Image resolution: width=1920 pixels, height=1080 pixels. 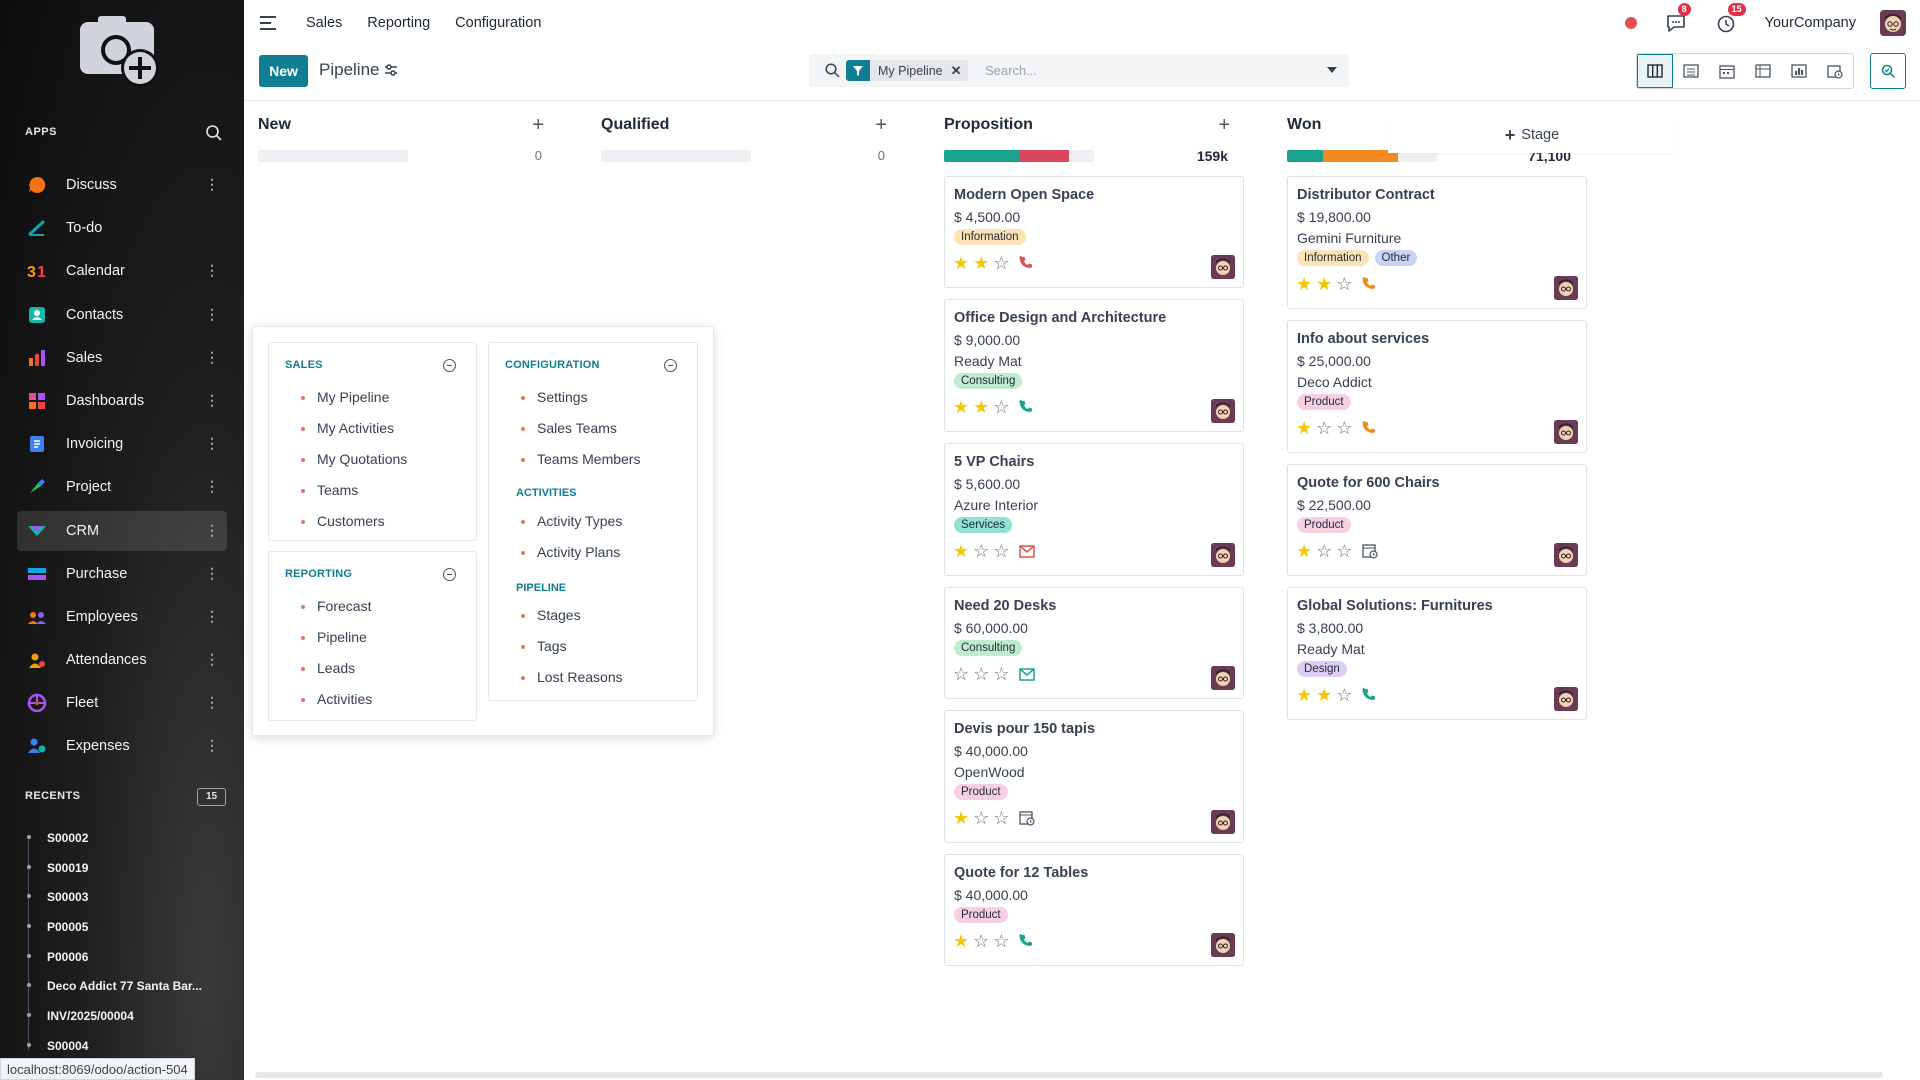 What do you see at coordinates (988, 125) in the screenshot?
I see `column-title: Proposition` at bounding box center [988, 125].